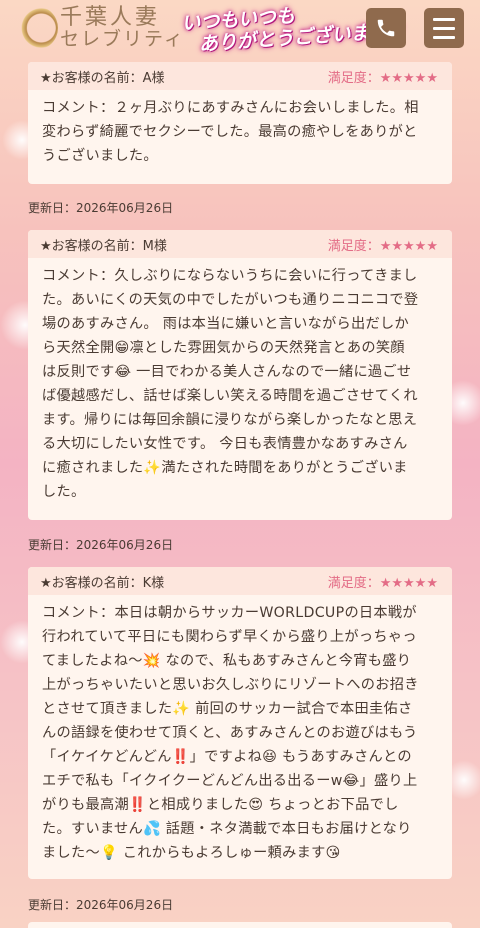 This screenshot has width=480, height=928. What do you see at coordinates (240, 76) in the screenshot?
I see `review-header: ★お客様の名前：A様 満足度：★★★★★` at bounding box center [240, 76].